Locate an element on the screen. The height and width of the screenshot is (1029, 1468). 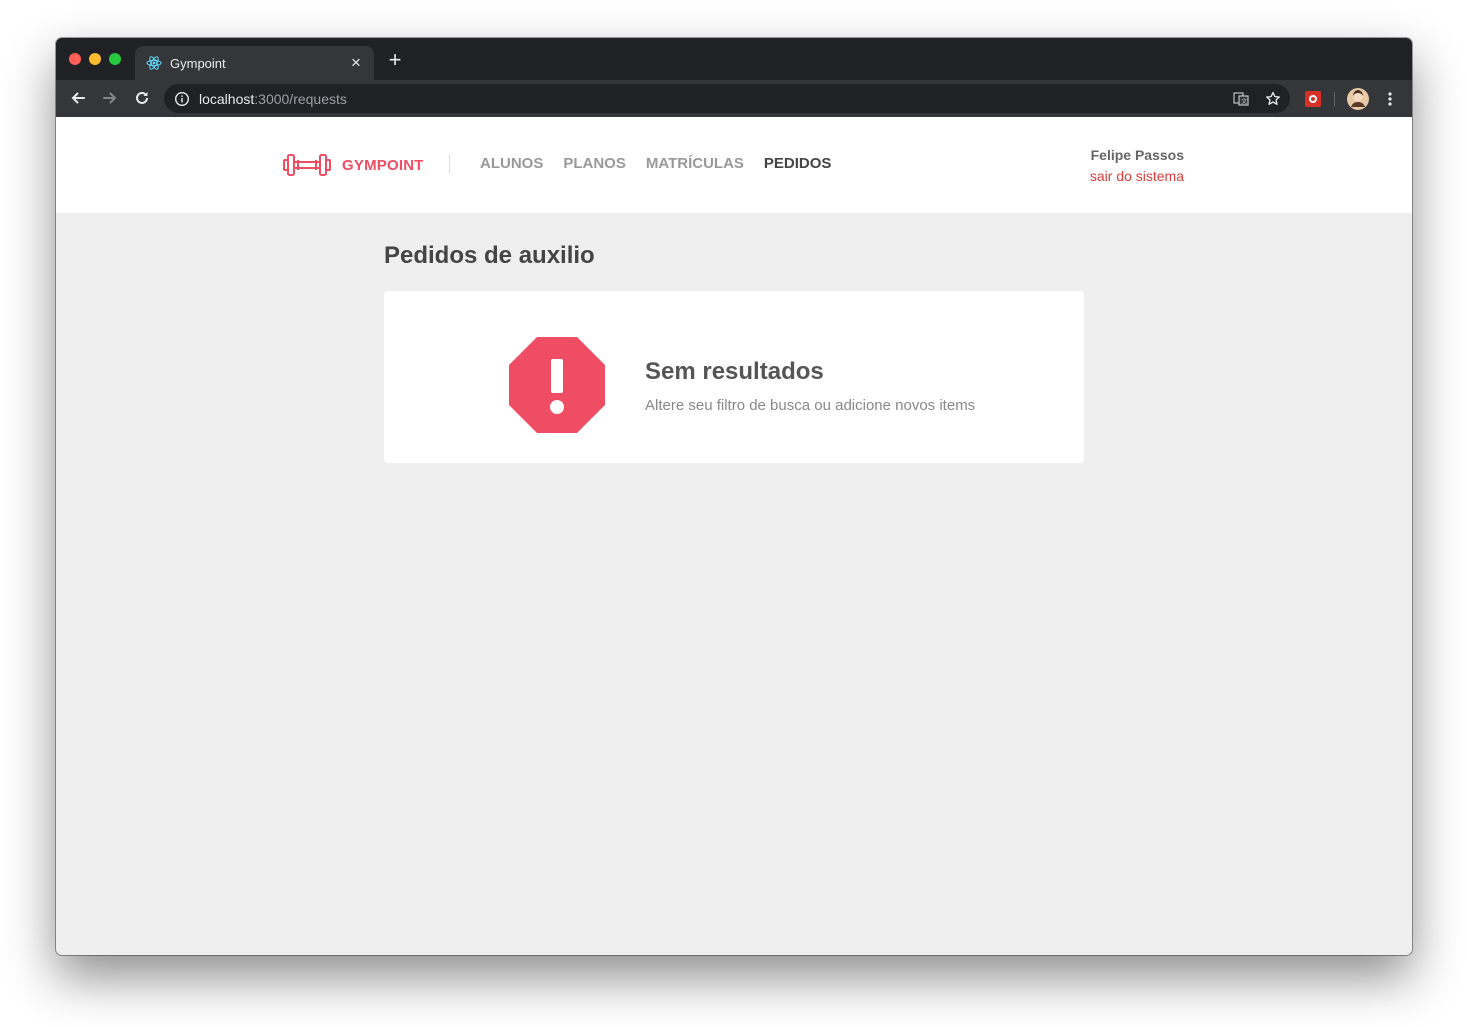
more-menu-icon is located at coordinates (1390, 99).